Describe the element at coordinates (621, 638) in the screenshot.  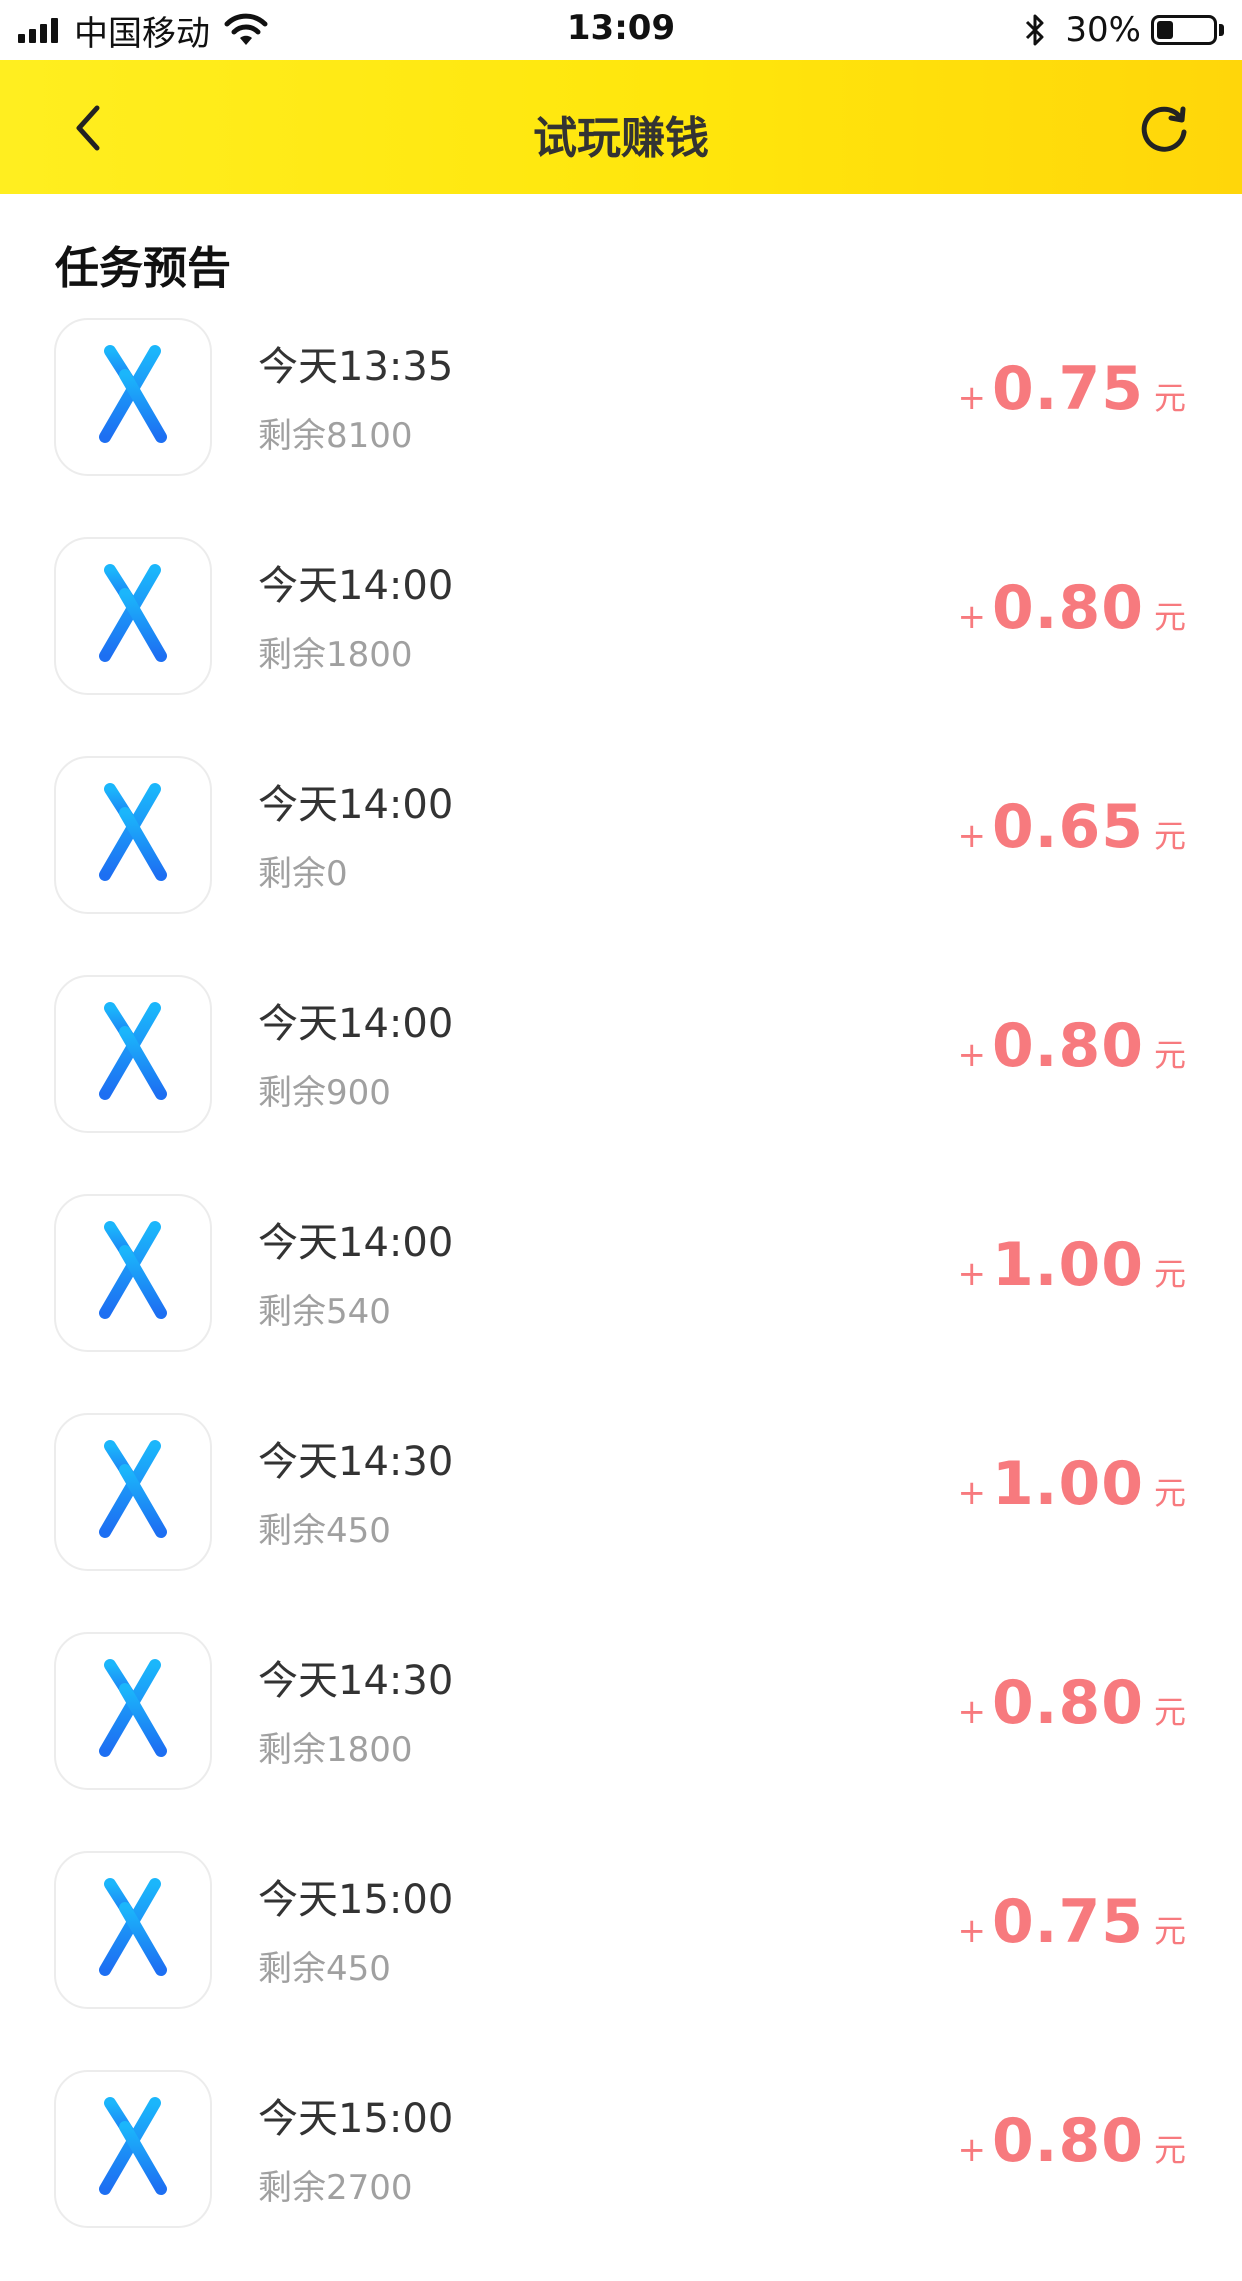
I see `task-row: 今天14:00 剩余1800 + 0.80 元` at that location.